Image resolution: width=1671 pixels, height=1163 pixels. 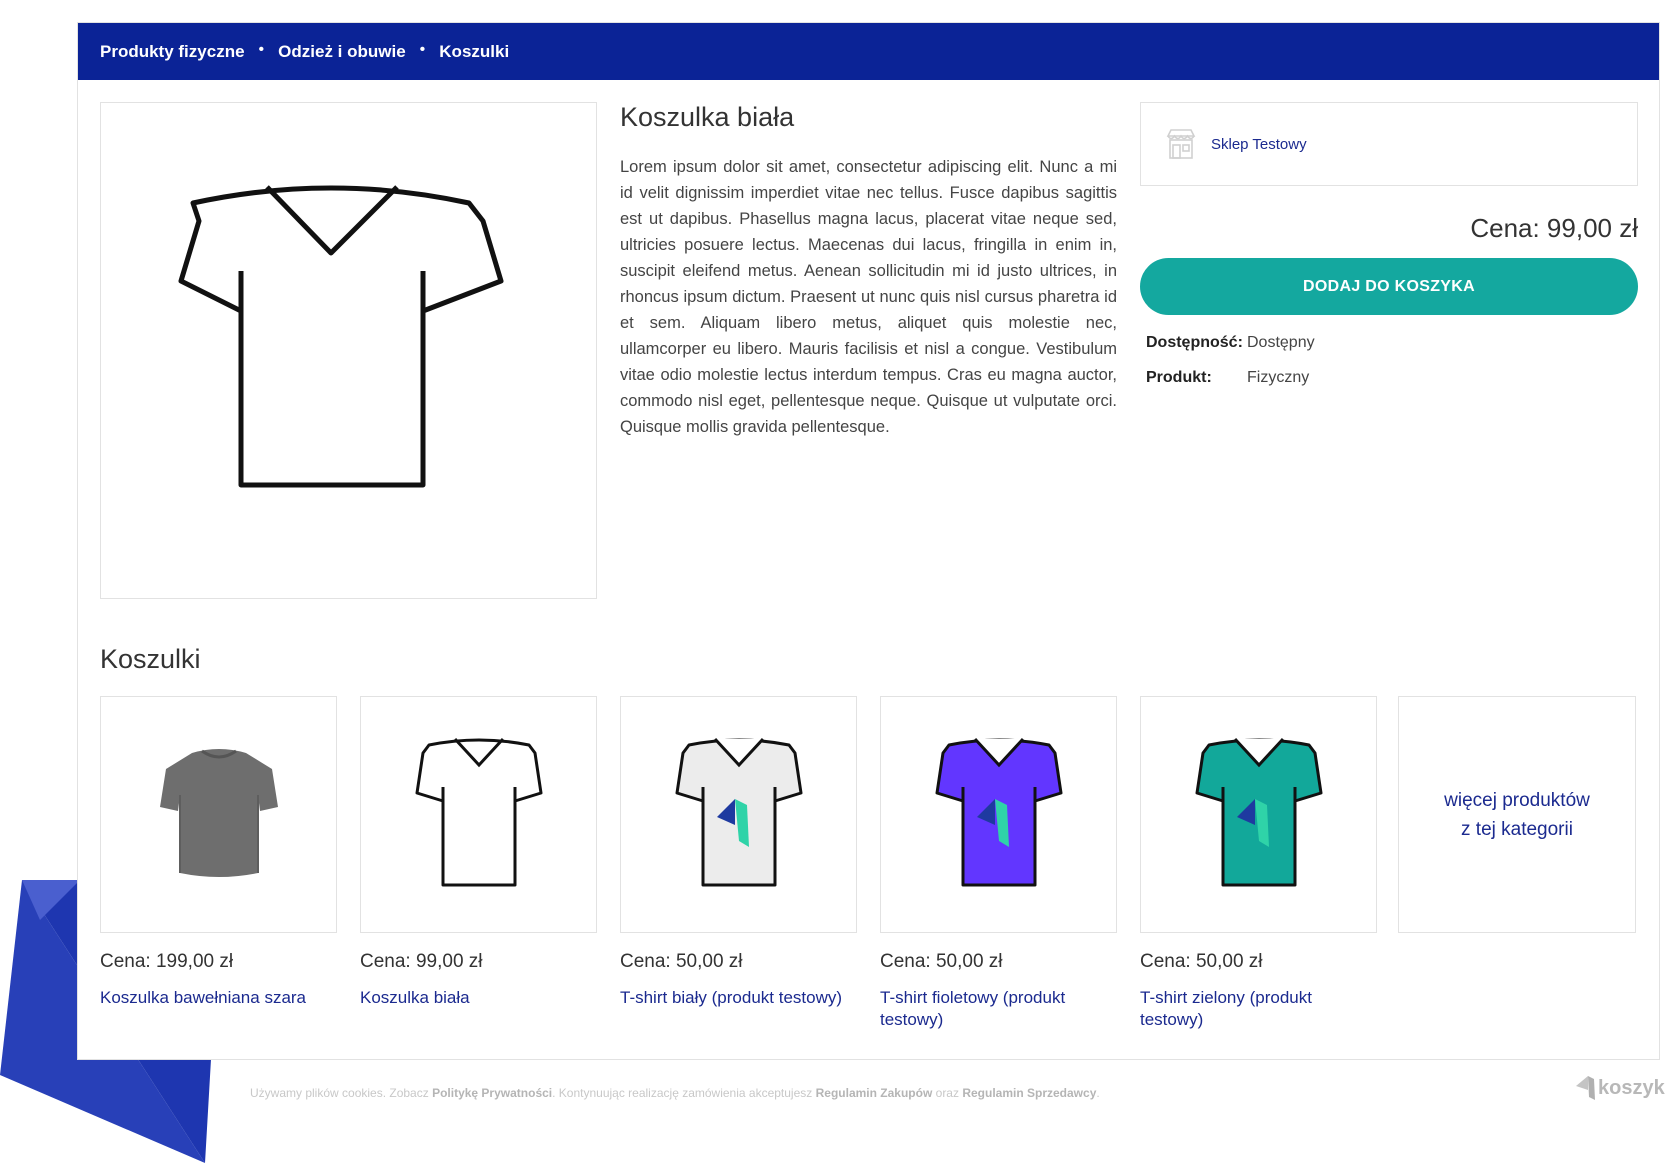 I want to click on attribute-value: Fizyczny, so click(x=1278, y=377).